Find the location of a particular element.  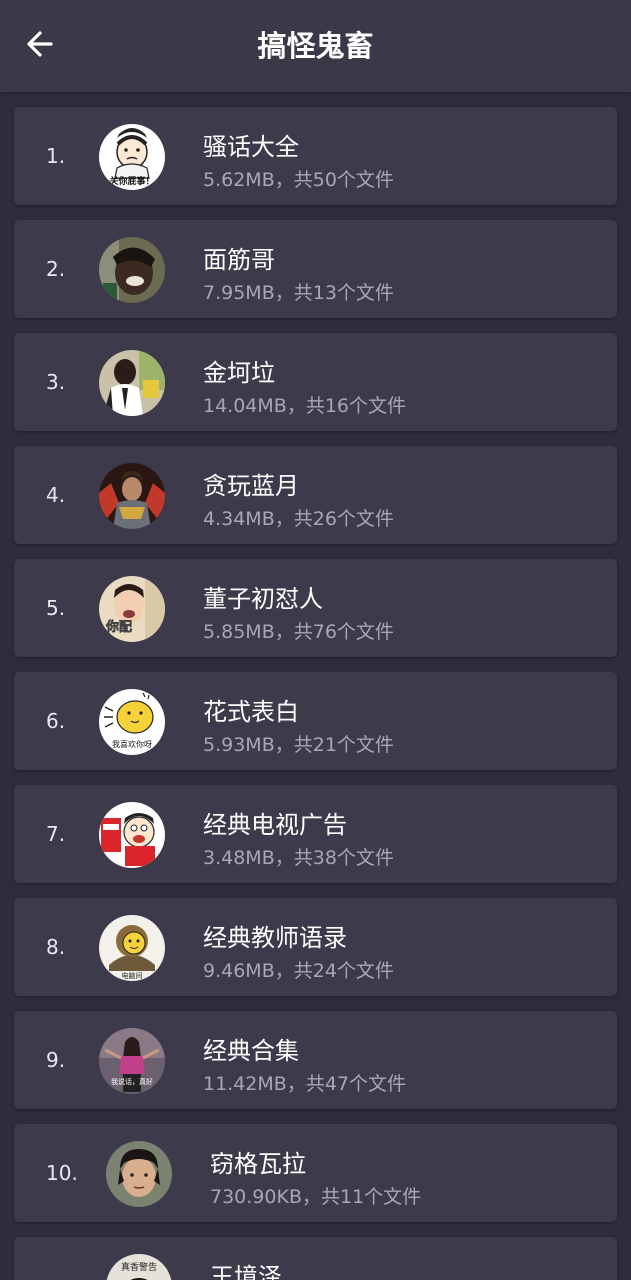

avatar-caption: 真香警告 is located at coordinates (139, 1267).